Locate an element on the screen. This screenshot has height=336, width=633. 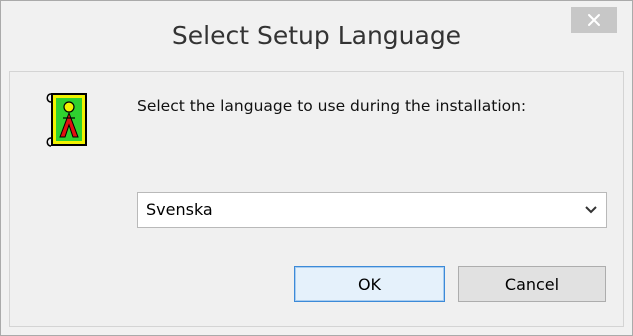
language-select-value: Svenska is located at coordinates (179, 209).